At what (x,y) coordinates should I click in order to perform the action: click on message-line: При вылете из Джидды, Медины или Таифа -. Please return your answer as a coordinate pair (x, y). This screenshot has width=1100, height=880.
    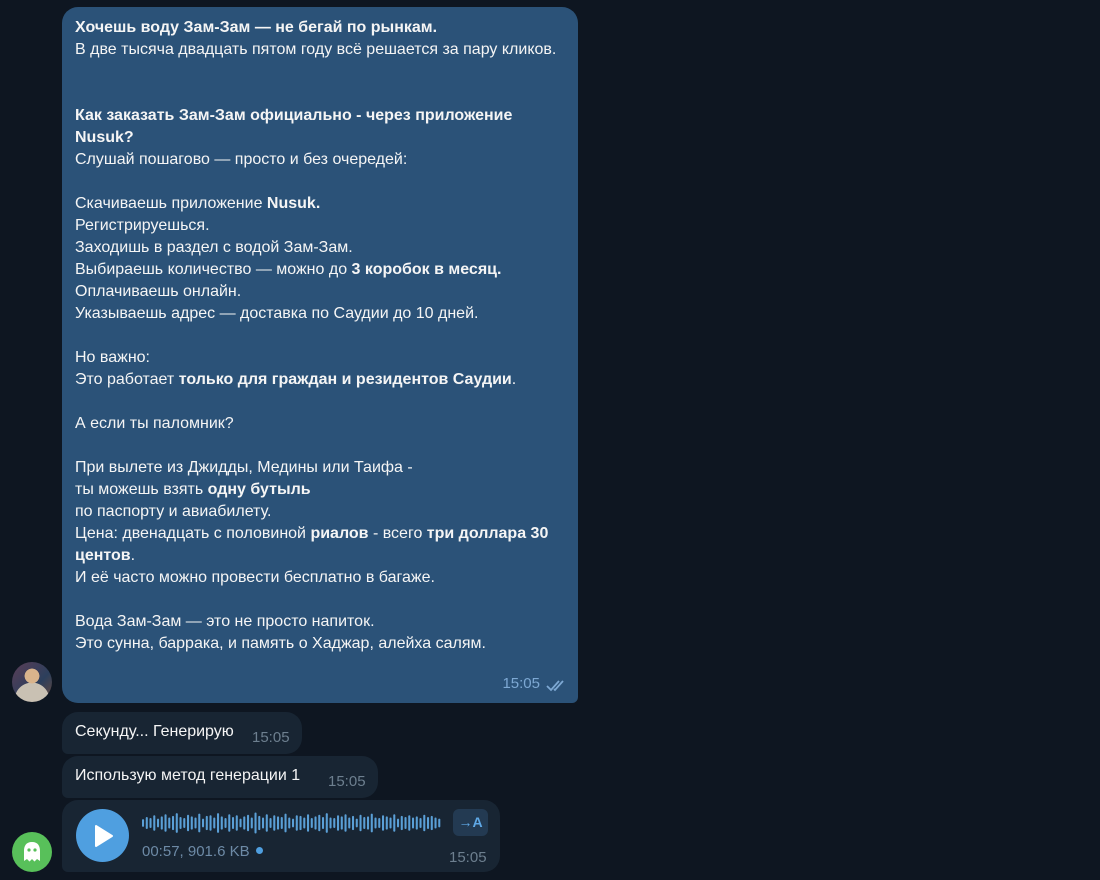
    Looking at the image, I should click on (320, 468).